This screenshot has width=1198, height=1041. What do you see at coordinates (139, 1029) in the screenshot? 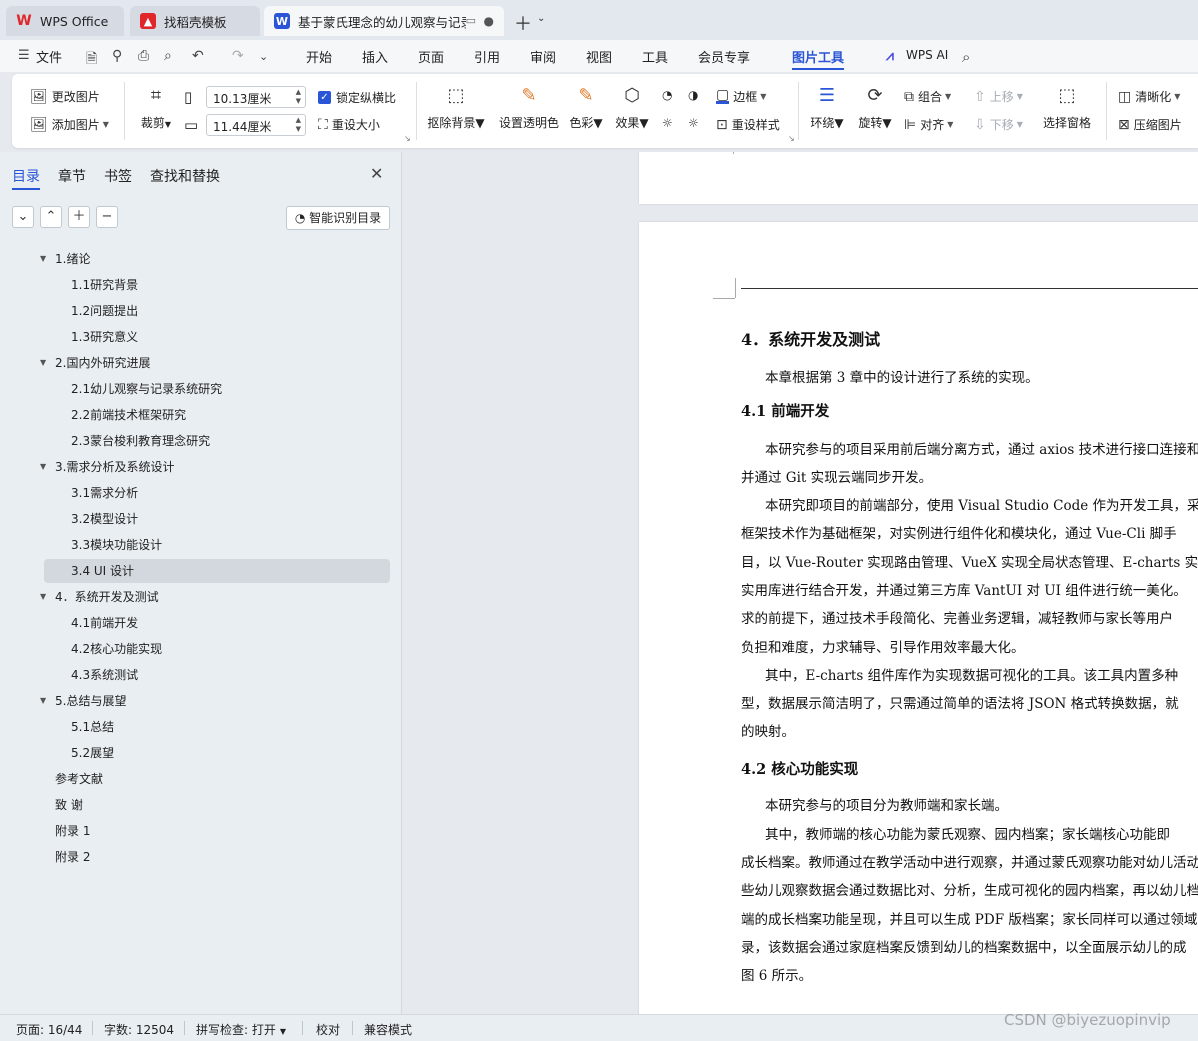
I see `word-count: 字数: 12504` at bounding box center [139, 1029].